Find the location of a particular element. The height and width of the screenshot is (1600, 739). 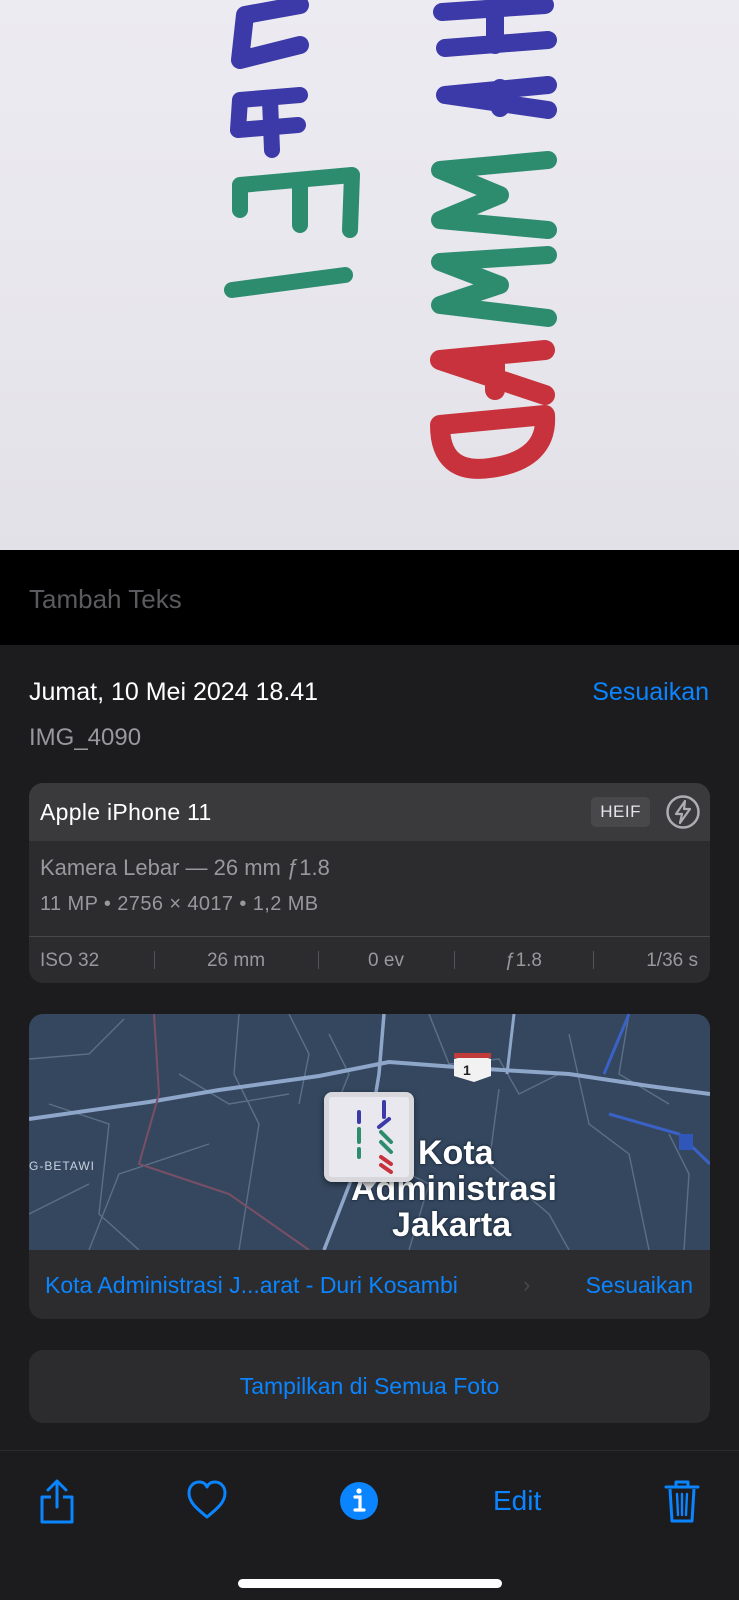

format-badge: HEIF is located at coordinates (620, 812).